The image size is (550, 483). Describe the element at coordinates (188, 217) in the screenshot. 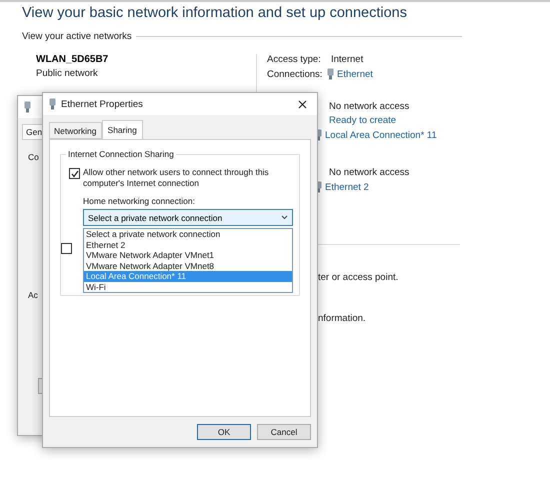

I see `connection-select: Select a private network connection` at that location.